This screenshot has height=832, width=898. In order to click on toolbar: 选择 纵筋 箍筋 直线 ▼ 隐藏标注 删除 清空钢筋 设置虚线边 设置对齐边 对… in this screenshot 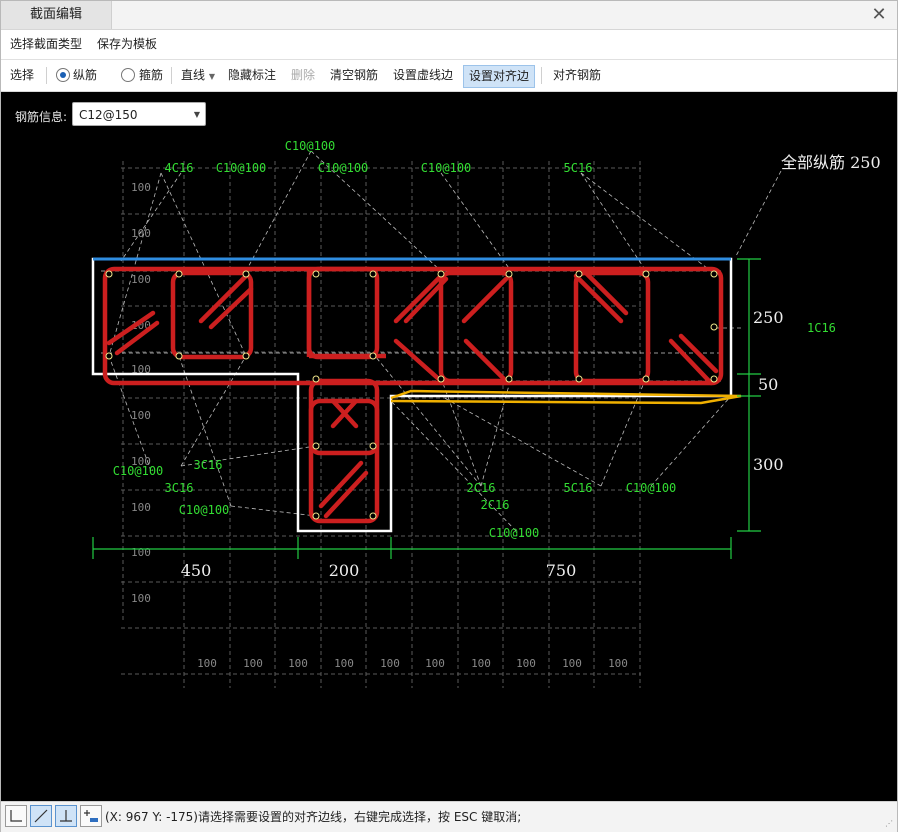, I will do `click(449, 76)`.